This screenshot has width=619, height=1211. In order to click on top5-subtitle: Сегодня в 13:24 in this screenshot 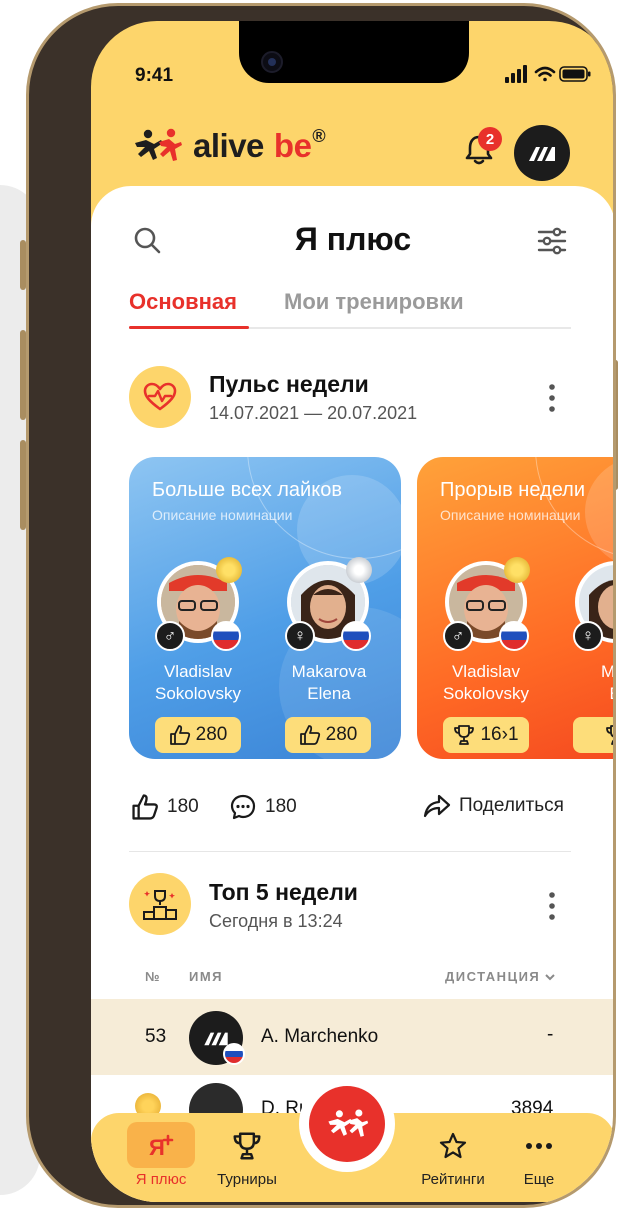, I will do `click(276, 921)`.